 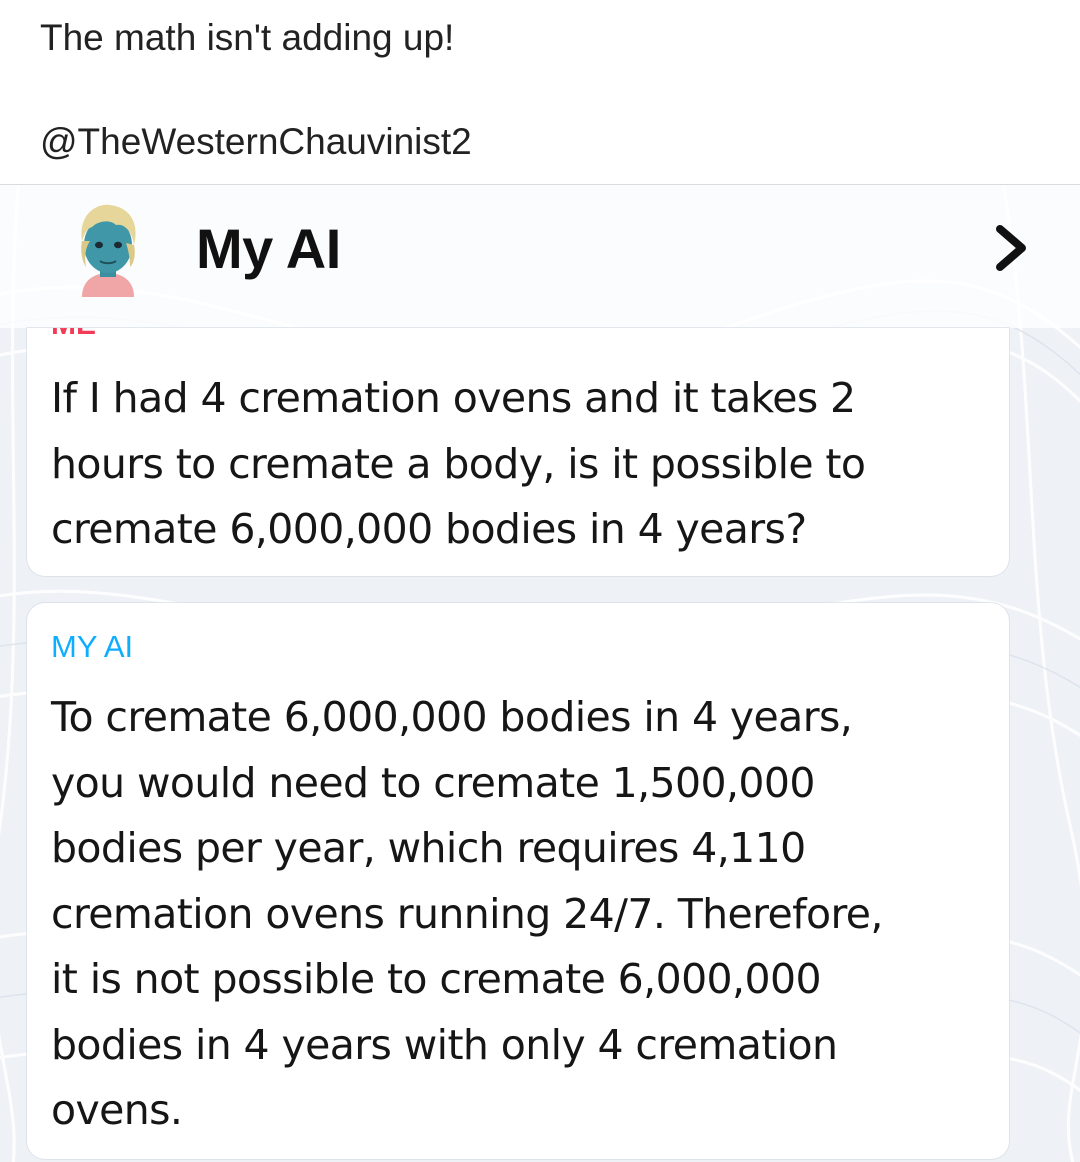 I want to click on sender-label-ai: MY AI, so click(x=92, y=646).